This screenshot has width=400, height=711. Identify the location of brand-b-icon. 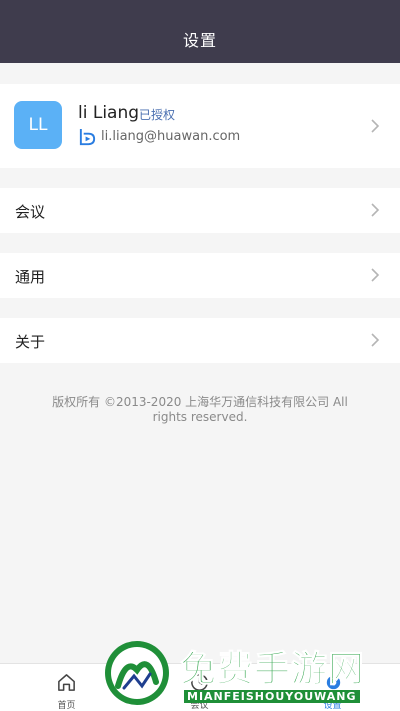
(87, 137).